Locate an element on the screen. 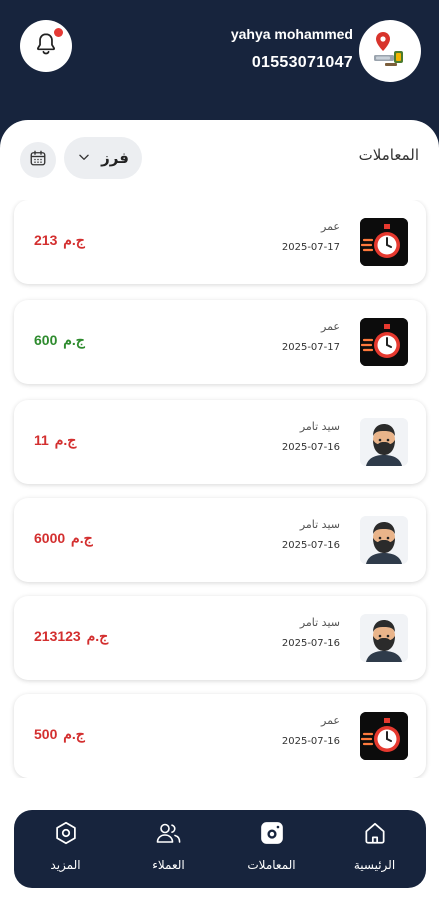 The image size is (439, 900). nav-item-home: الرئيسية is located at coordinates (374, 849).